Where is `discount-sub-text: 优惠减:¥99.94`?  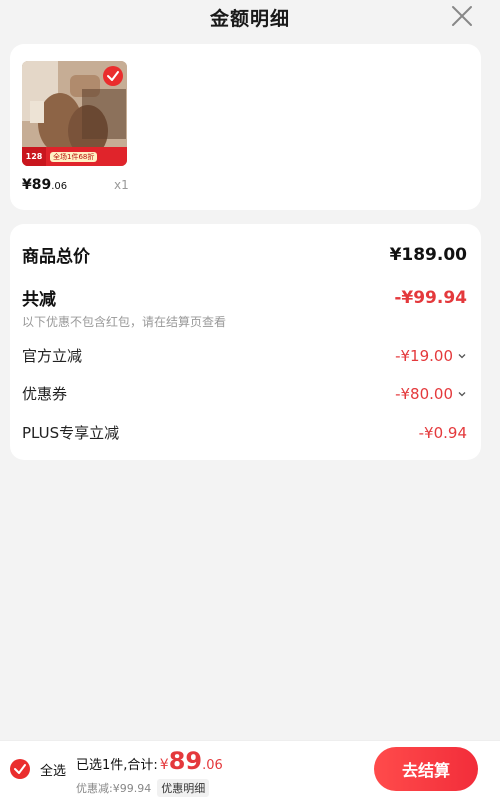
discount-sub-text: 优惠减:¥99.94 is located at coordinates (114, 788).